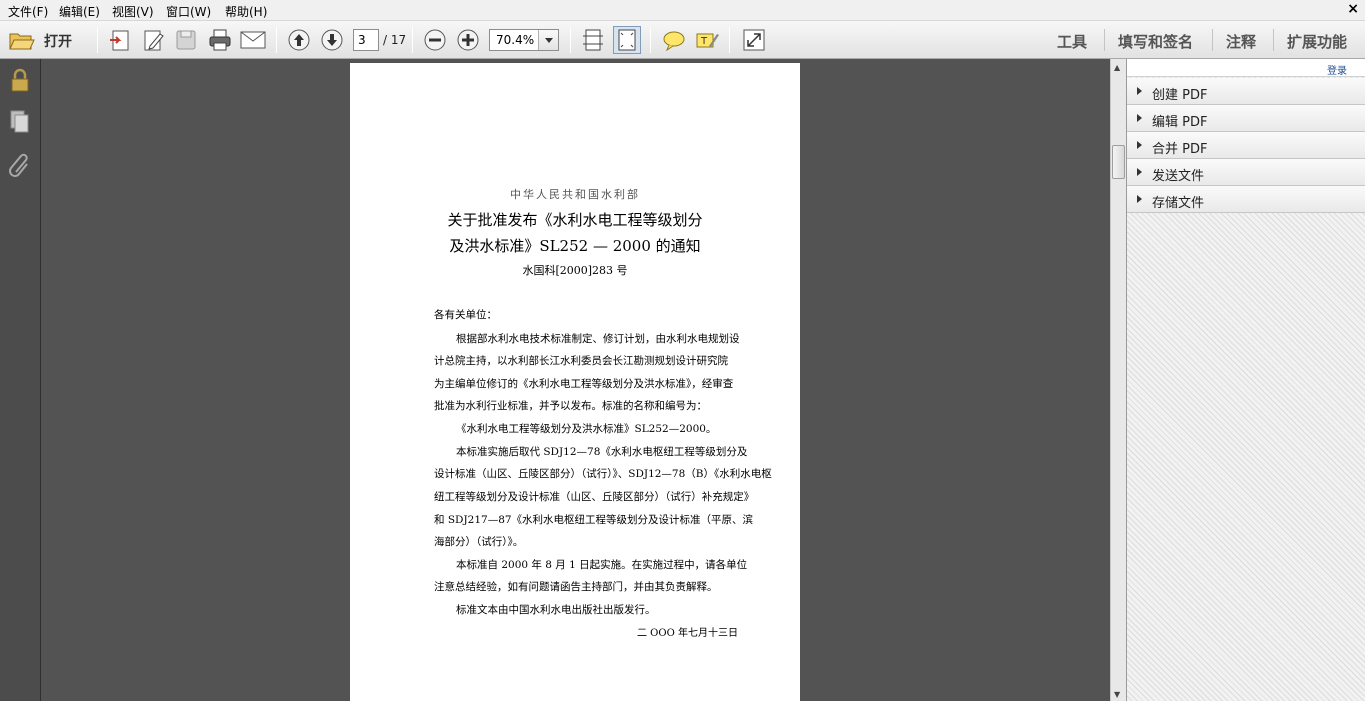 Image resolution: width=1365 pixels, height=701 pixels. I want to click on zoom-dropdown-button, so click(548, 40).